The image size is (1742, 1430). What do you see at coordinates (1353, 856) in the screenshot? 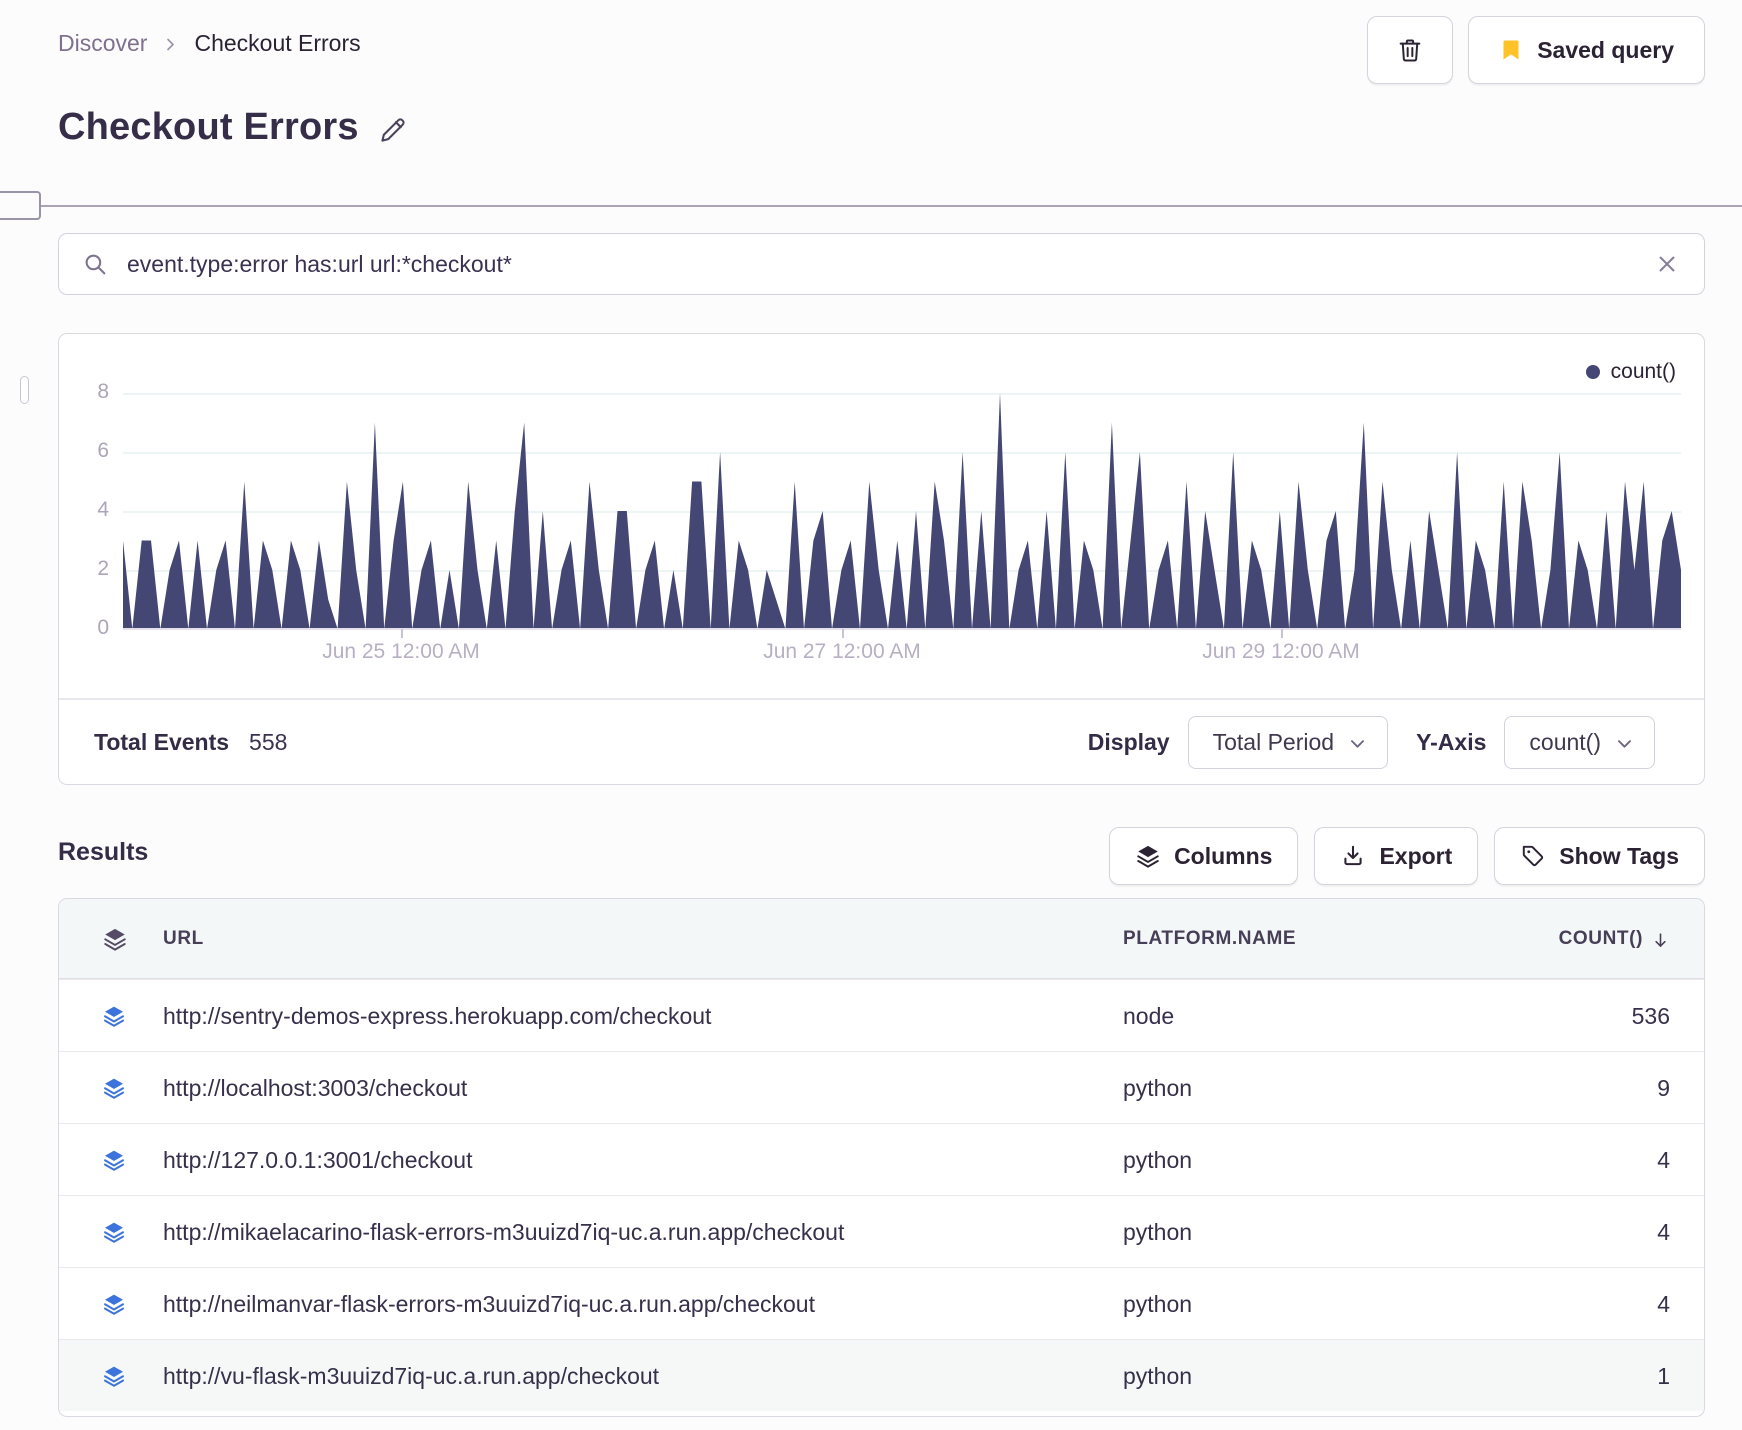
I see `download-icon` at bounding box center [1353, 856].